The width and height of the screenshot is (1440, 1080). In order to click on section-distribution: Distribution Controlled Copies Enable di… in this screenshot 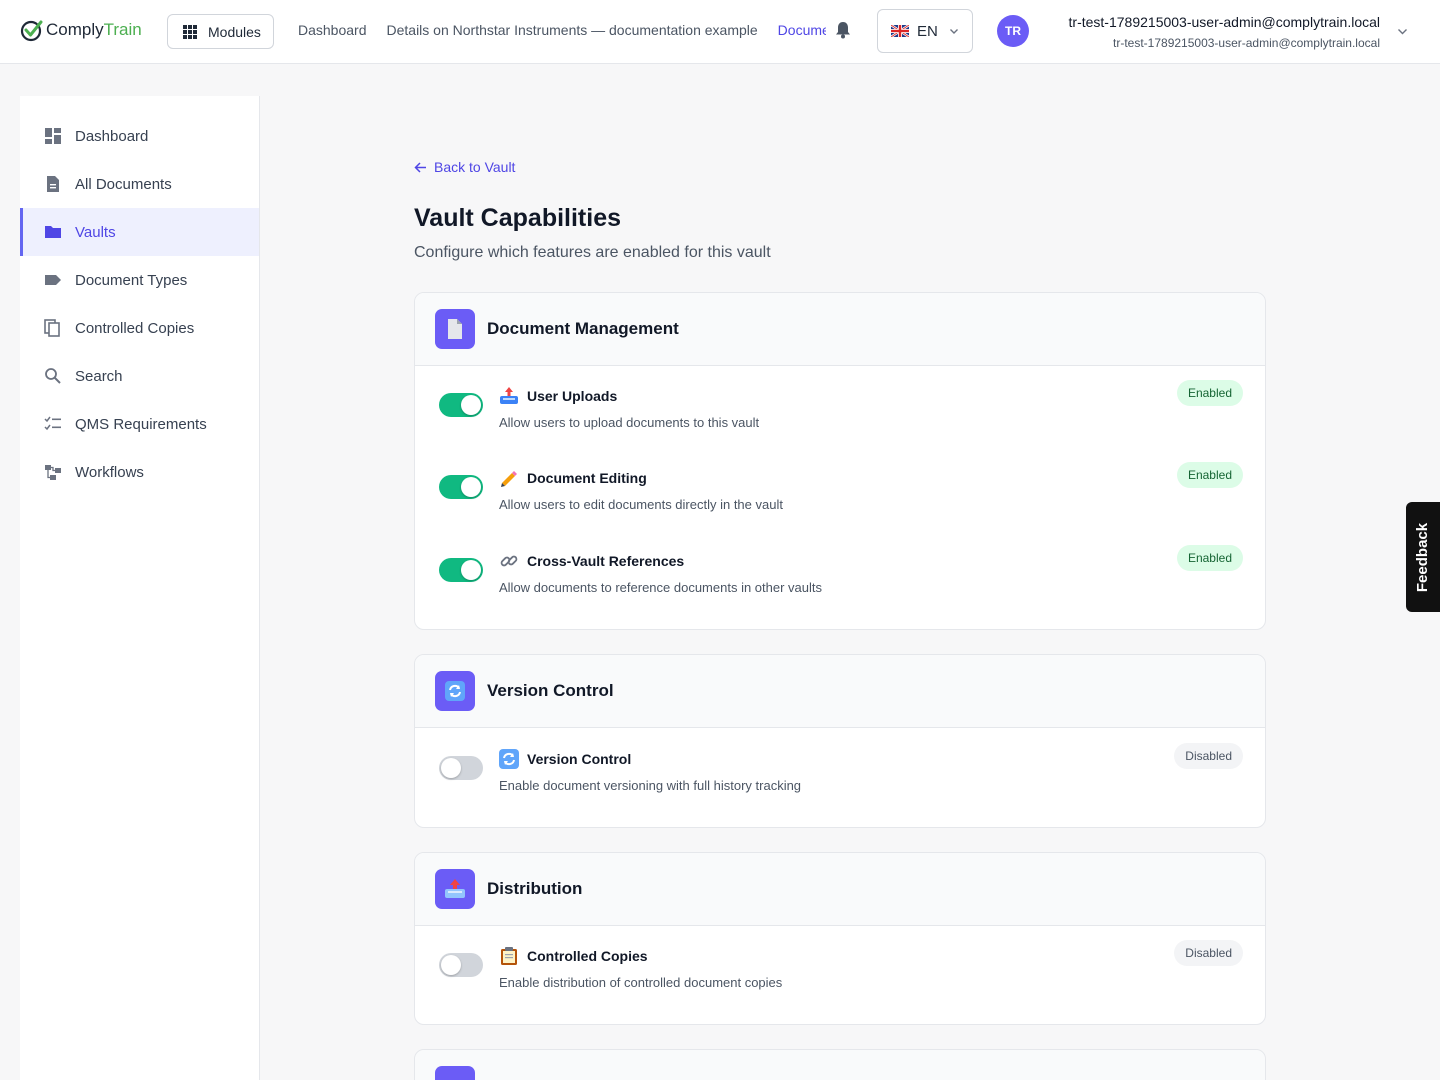, I will do `click(840, 938)`.